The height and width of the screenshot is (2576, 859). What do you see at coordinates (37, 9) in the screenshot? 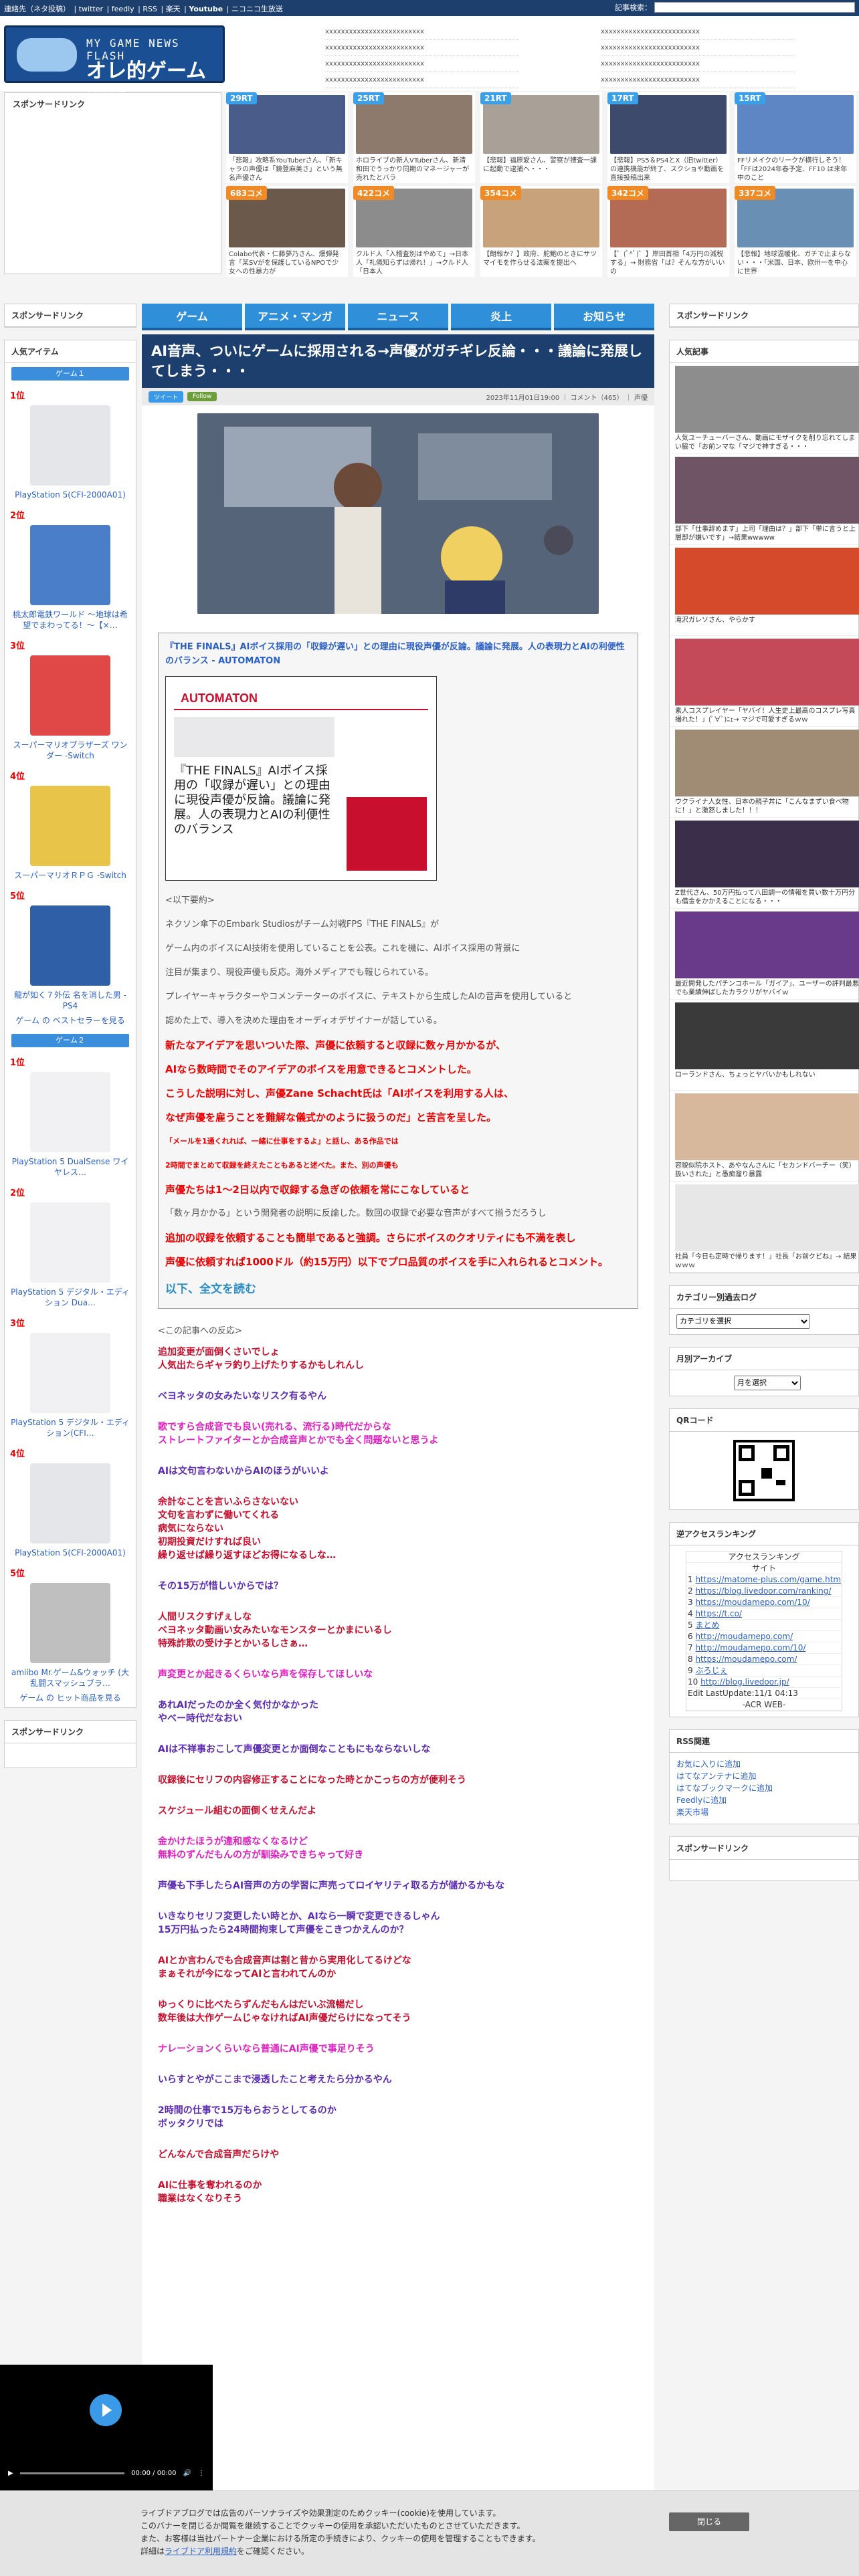
I see `top-link-contact: 連絡先（ネタ投稿）` at bounding box center [37, 9].